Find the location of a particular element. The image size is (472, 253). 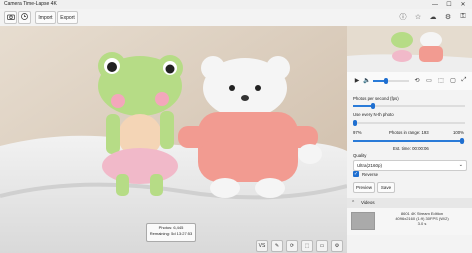

app-title: Camera Time-Lapse 4K is located at coordinates (30, 4).